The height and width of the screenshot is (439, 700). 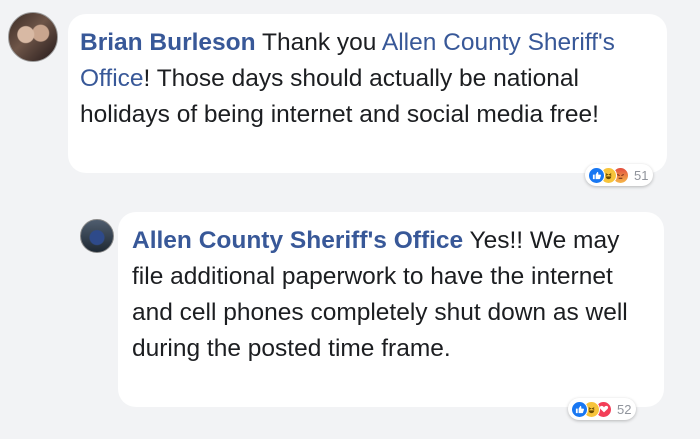 I want to click on avatar-allen-county-sheriffs-office, so click(x=97, y=236).